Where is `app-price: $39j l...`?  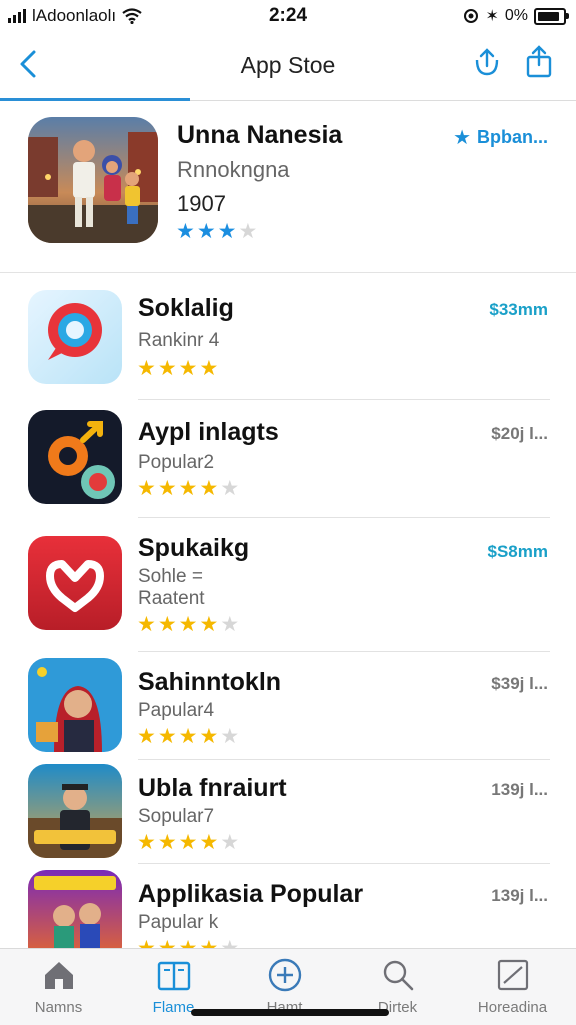
app-price: $39j l... is located at coordinates (519, 684).